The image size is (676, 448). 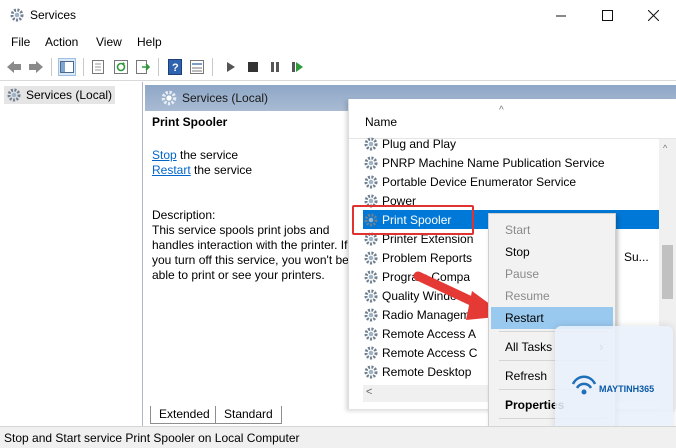 I want to click on toolbar: ?, so click(x=338, y=67).